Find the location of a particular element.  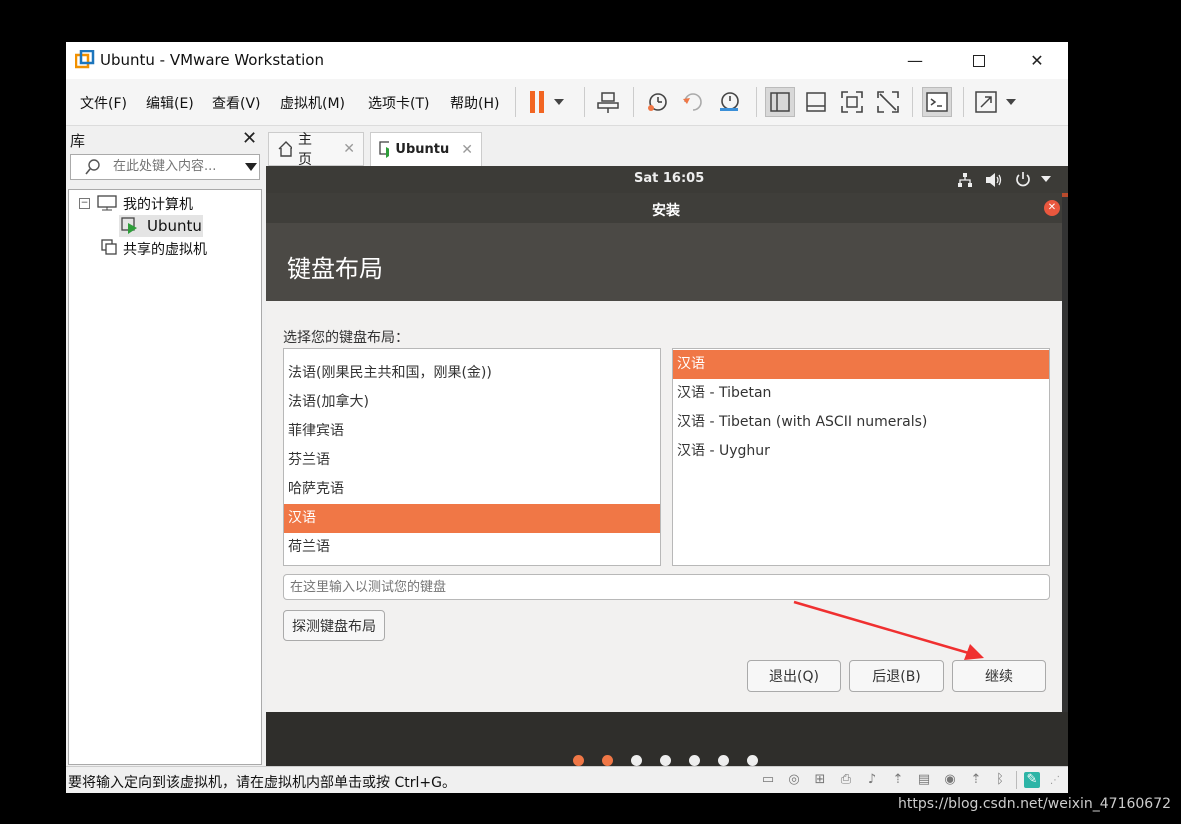

library-header: 库 is located at coordinates (78, 141).